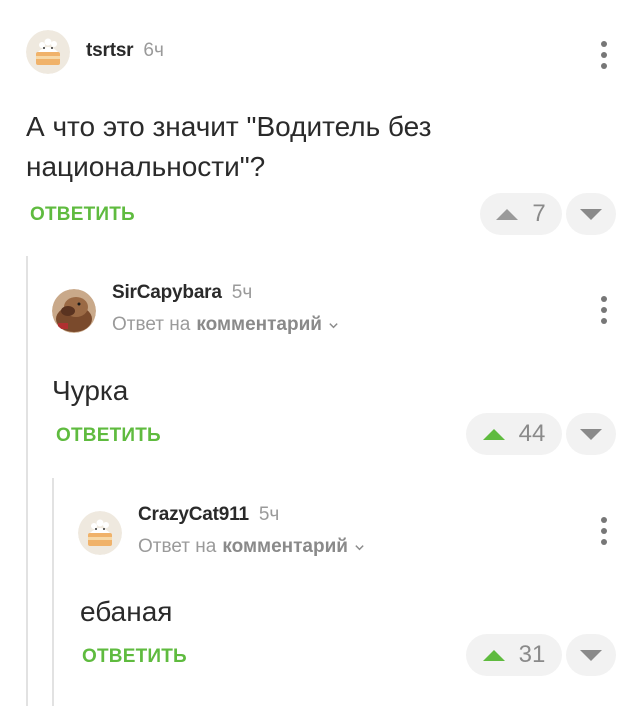  Describe the element at coordinates (126, 611) in the screenshot. I see `comment-text: ебаная` at that location.